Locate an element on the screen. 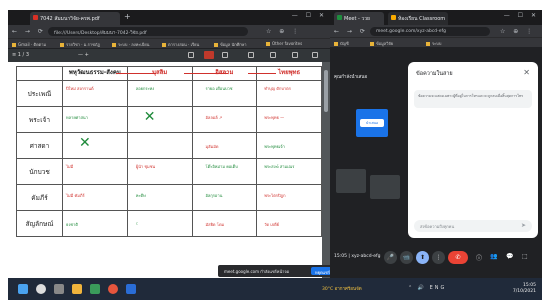  bookmark-item: รายวิชา · ม.ราชภัฏ is located at coordinates (80, 44).